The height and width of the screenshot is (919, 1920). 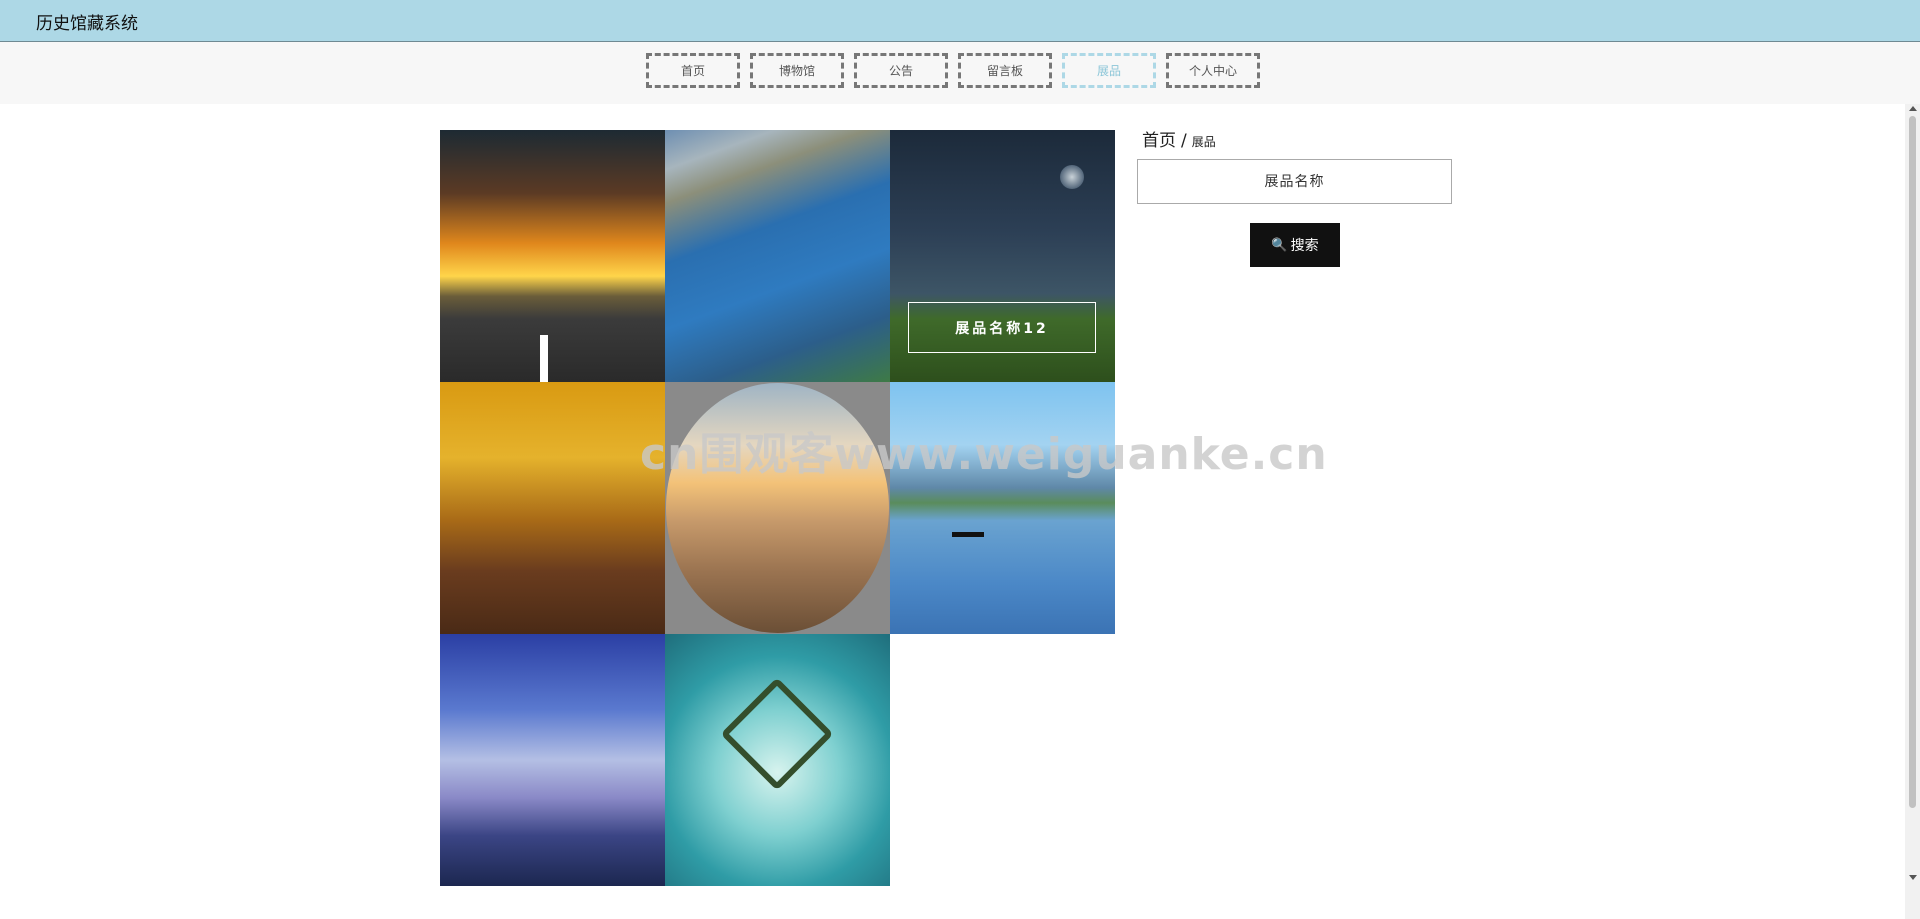 What do you see at coordinates (1279, 245) in the screenshot?
I see `search-icon: 🔍` at bounding box center [1279, 245].